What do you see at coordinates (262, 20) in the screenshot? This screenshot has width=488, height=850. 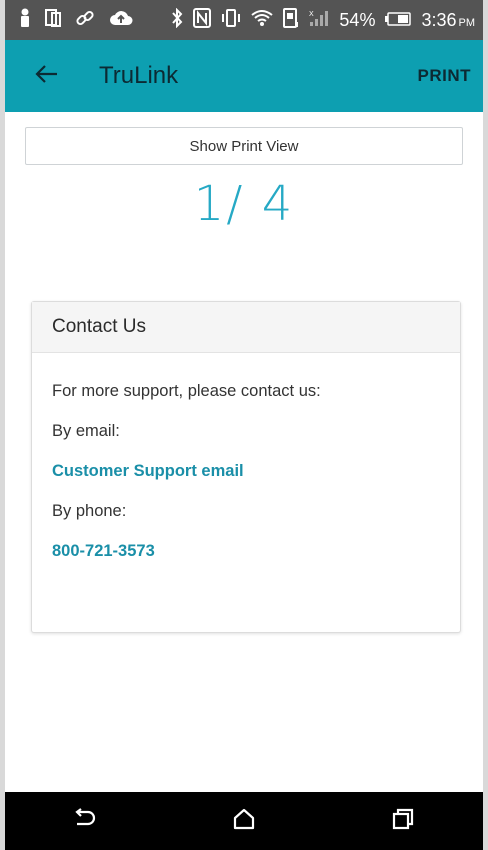 I see `wifi-icon` at bounding box center [262, 20].